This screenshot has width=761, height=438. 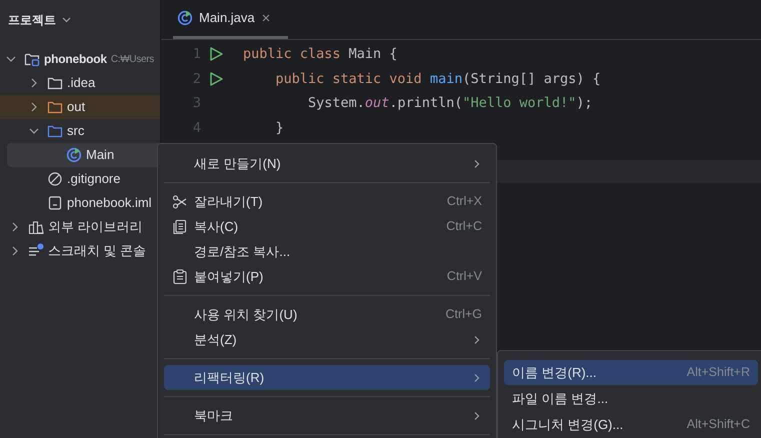 What do you see at coordinates (100, 155) in the screenshot?
I see `item-label: Main` at bounding box center [100, 155].